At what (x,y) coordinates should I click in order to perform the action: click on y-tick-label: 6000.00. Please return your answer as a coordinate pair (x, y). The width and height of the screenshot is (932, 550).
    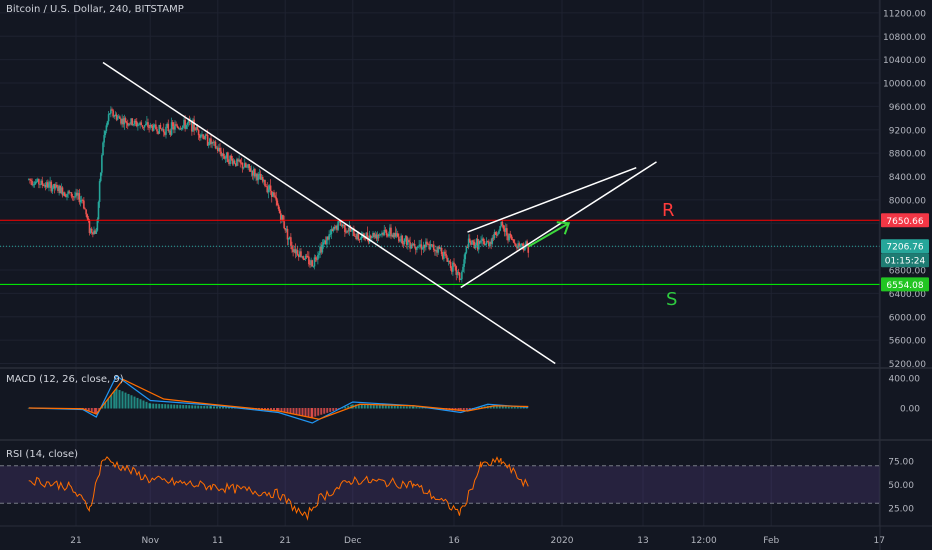
    Looking at the image, I should click on (907, 318).